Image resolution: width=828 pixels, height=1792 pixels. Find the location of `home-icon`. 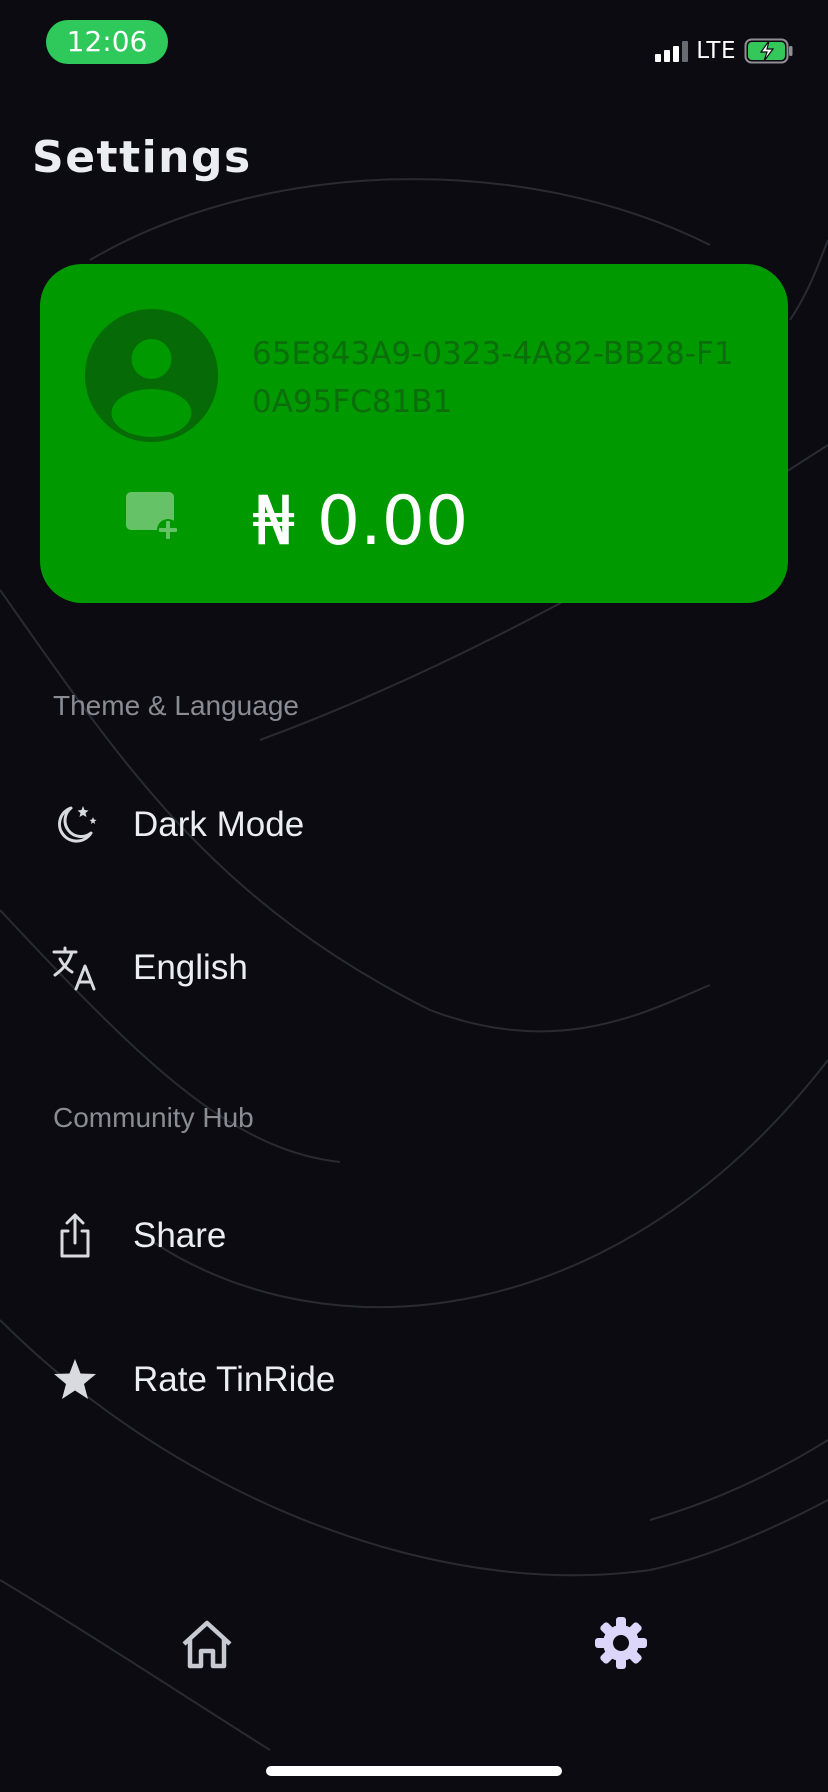

home-icon is located at coordinates (207, 1644).